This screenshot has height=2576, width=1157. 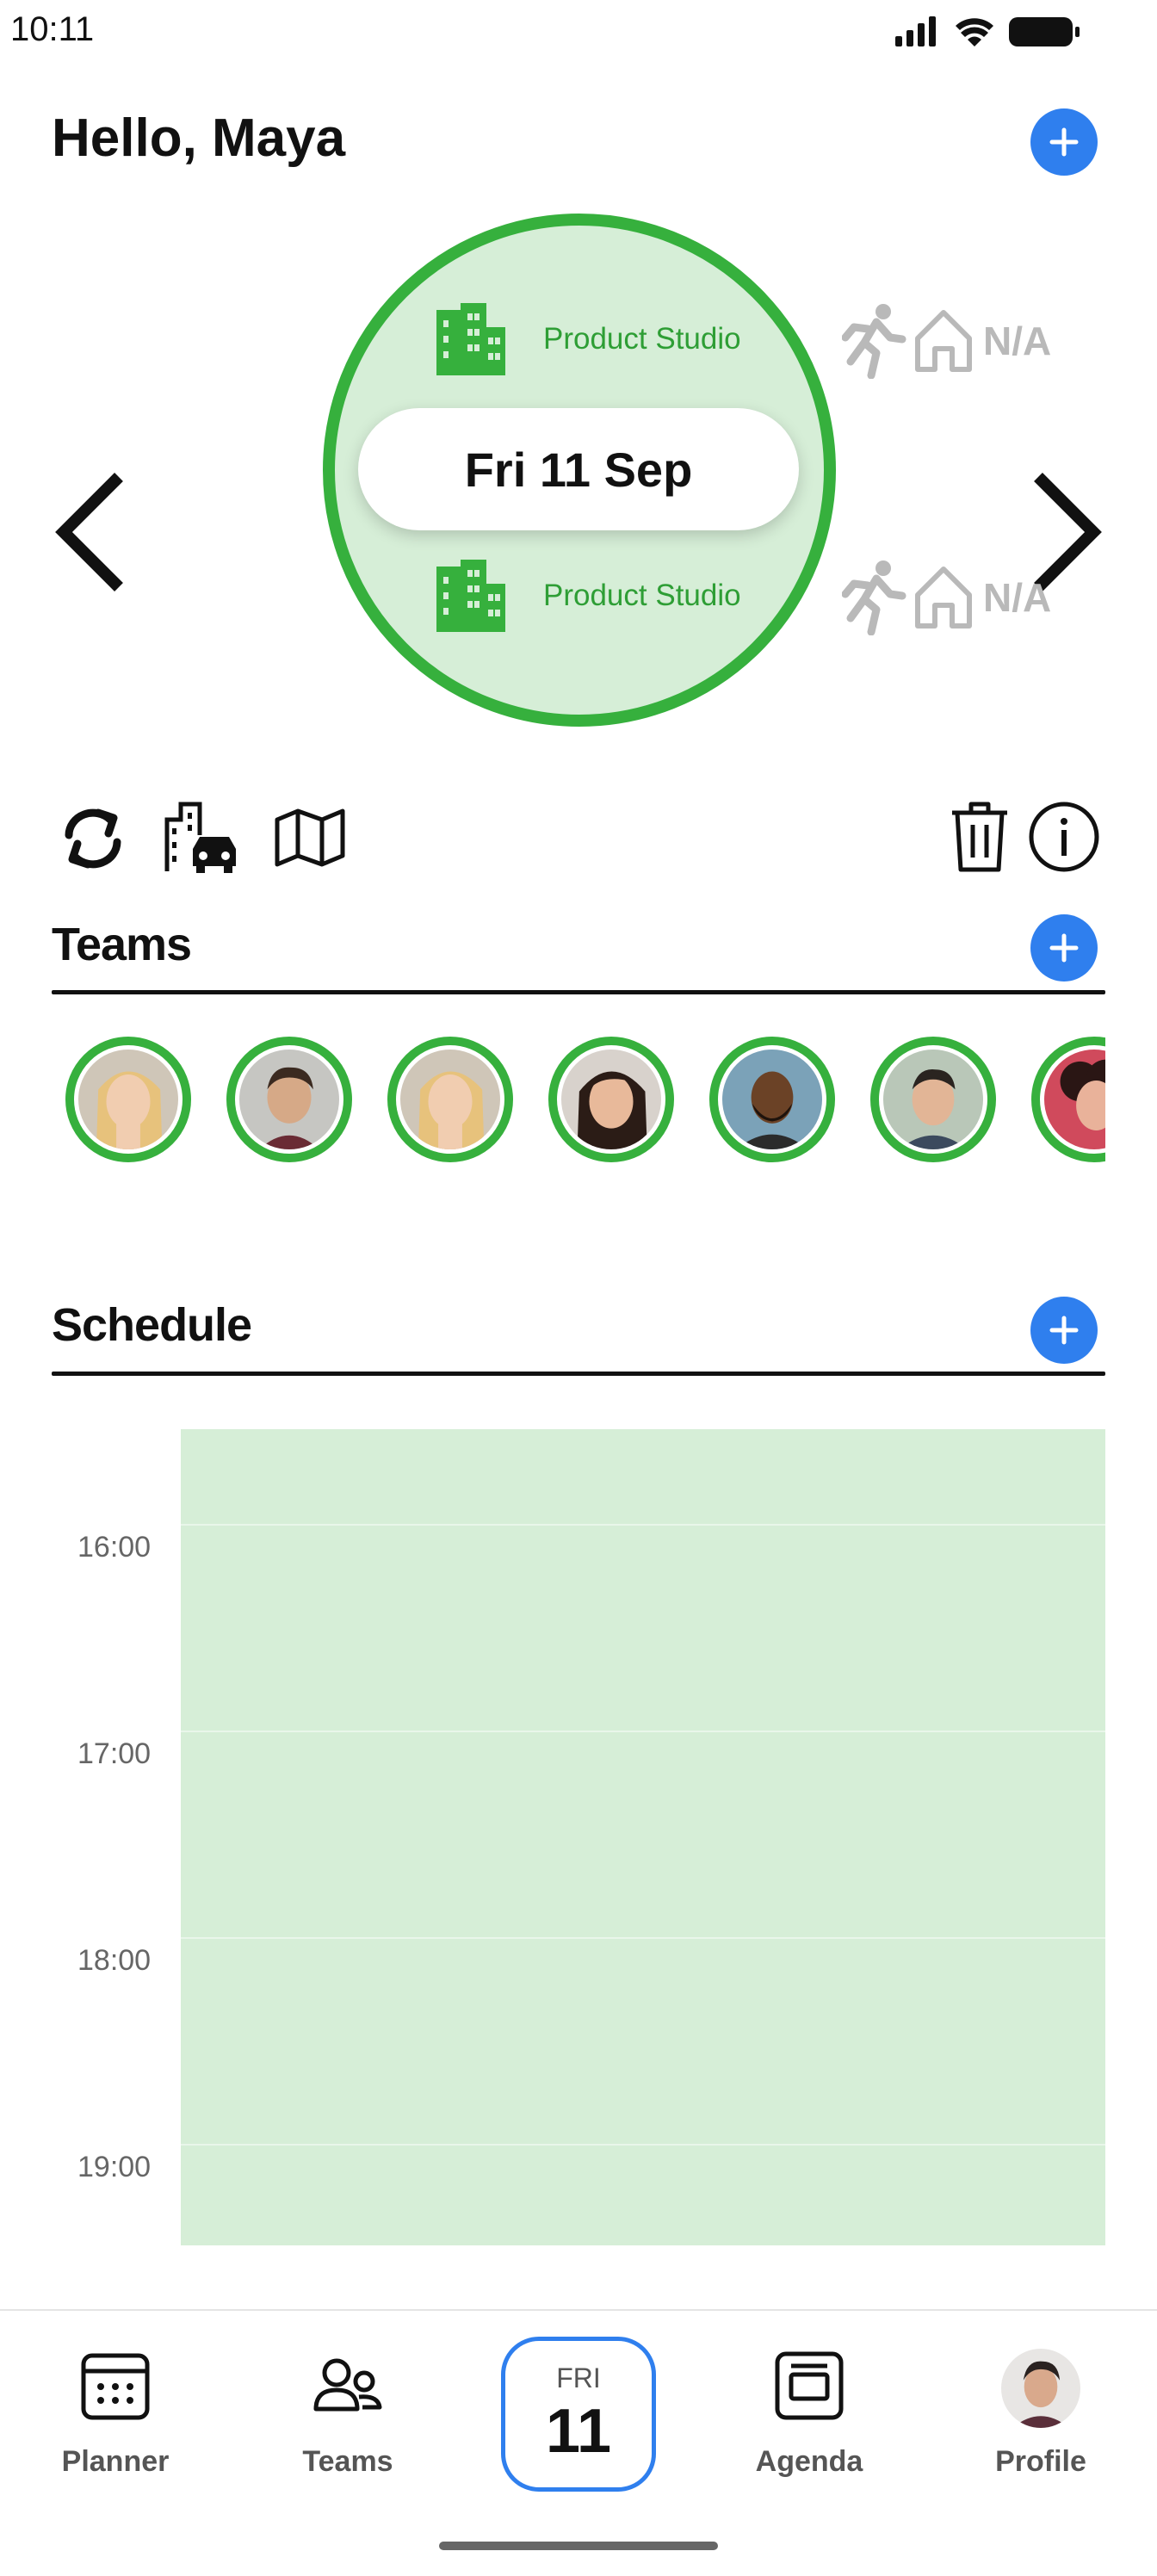 I want to click on repeat-icon, so click(x=93, y=838).